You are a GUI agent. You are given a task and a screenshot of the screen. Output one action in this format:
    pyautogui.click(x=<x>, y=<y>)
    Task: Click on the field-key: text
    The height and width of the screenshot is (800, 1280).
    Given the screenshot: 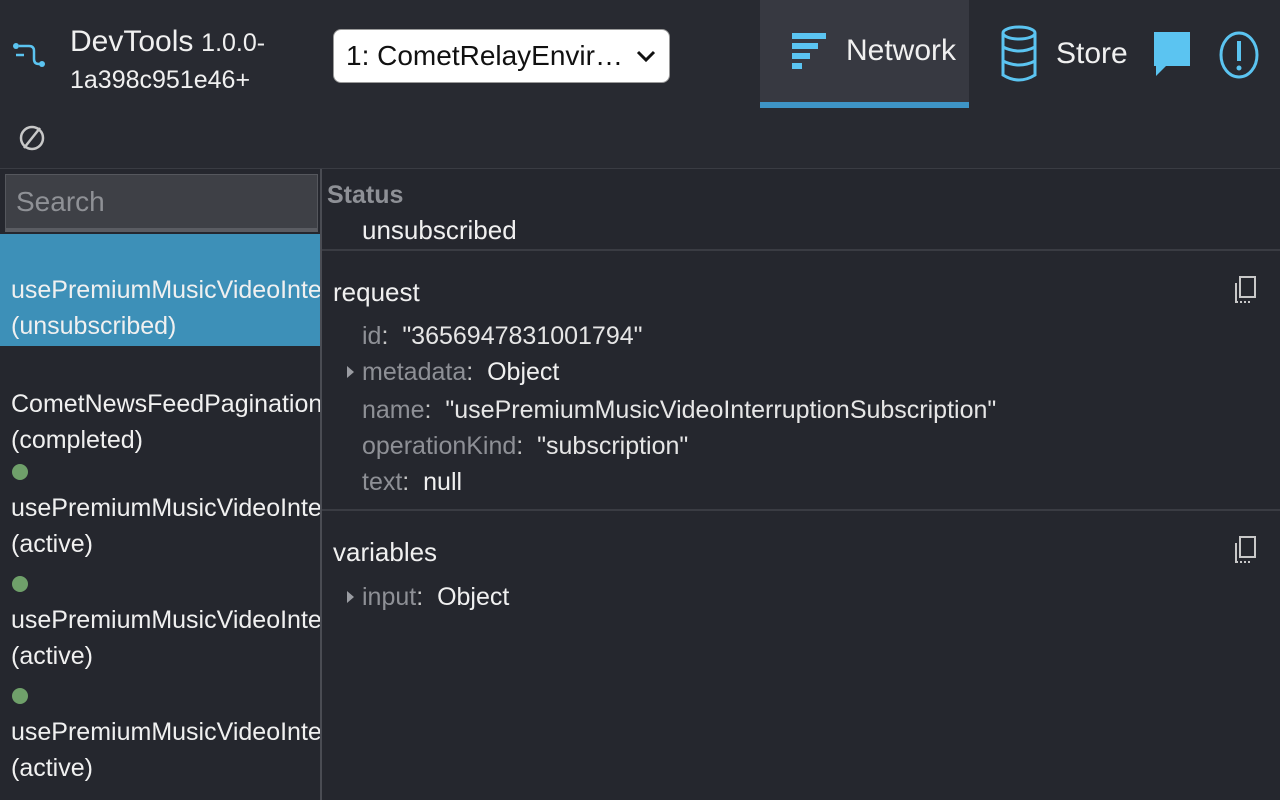 What is the action you would take?
    pyautogui.click(x=382, y=482)
    